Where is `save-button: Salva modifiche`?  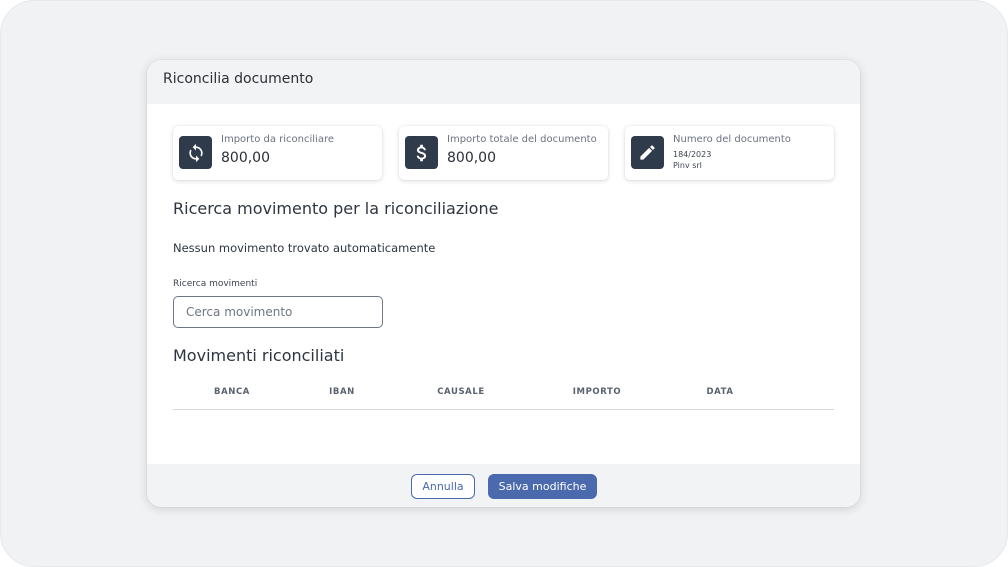
save-button: Salva modifiche is located at coordinates (542, 486).